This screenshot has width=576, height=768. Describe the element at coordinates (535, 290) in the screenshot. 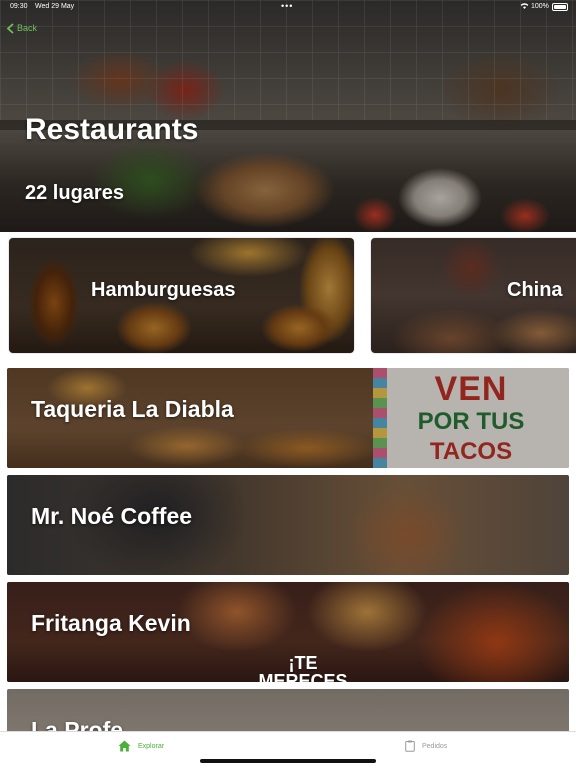

I see `category-label: China` at that location.